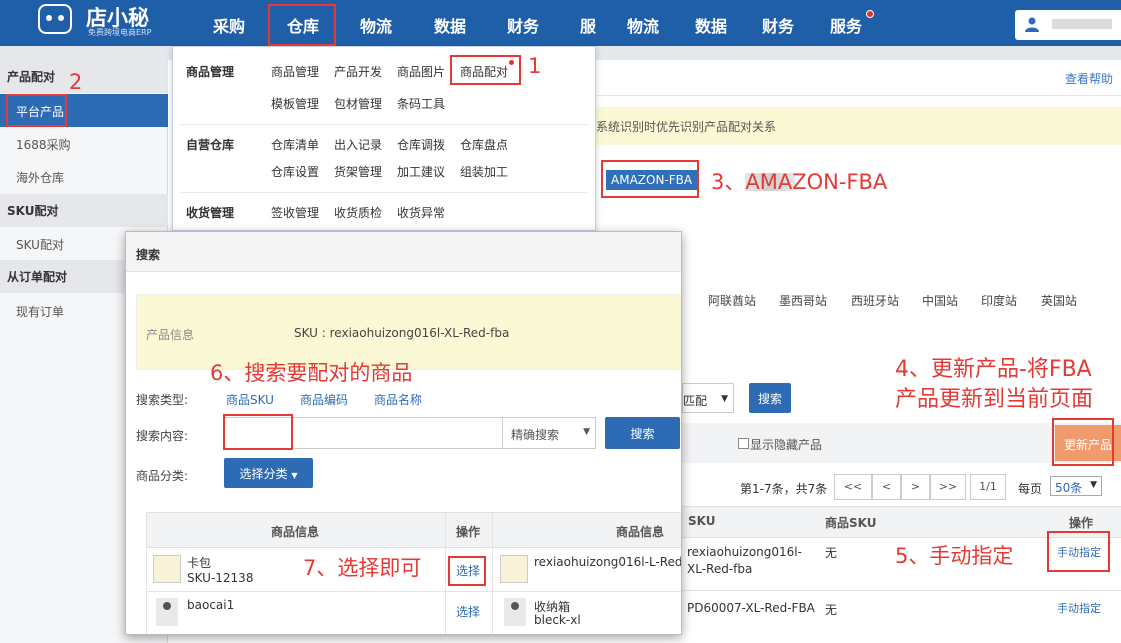  Describe the element at coordinates (784, 489) in the screenshot. I see `pager-info: 第1-7条，共7条` at that location.